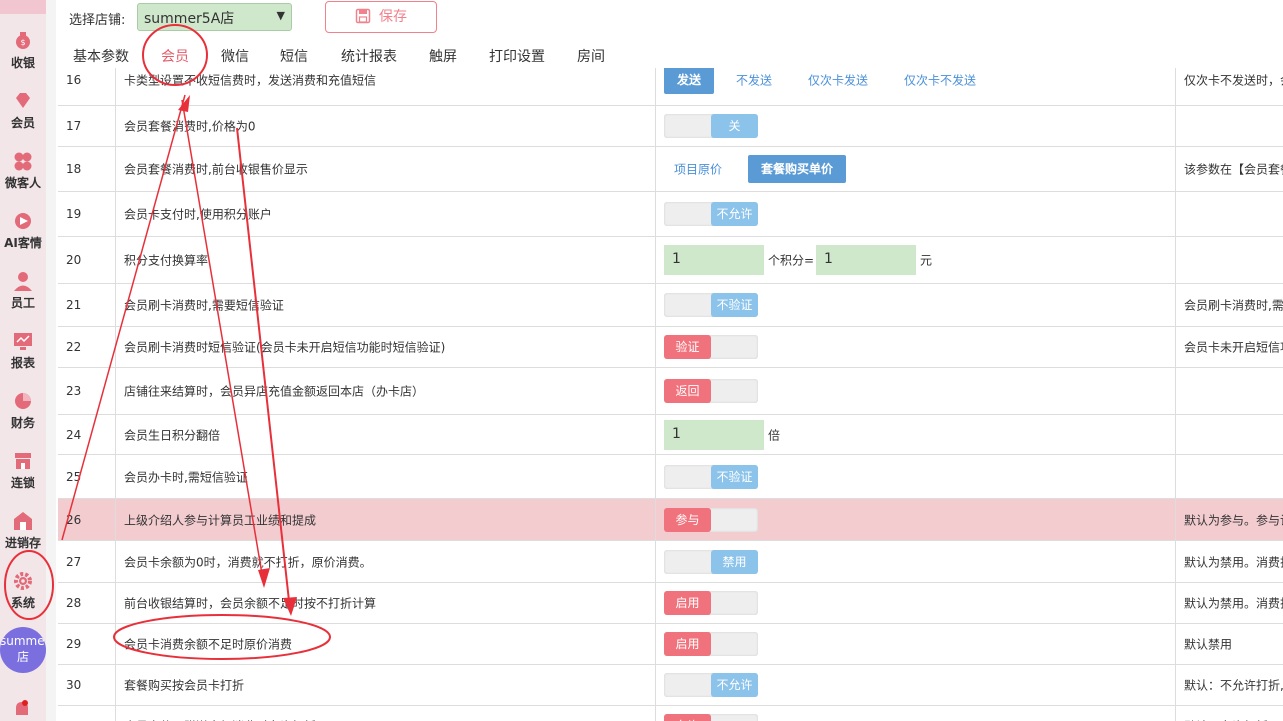 The image size is (1283, 721). I want to click on row-number: 19, so click(74, 214).